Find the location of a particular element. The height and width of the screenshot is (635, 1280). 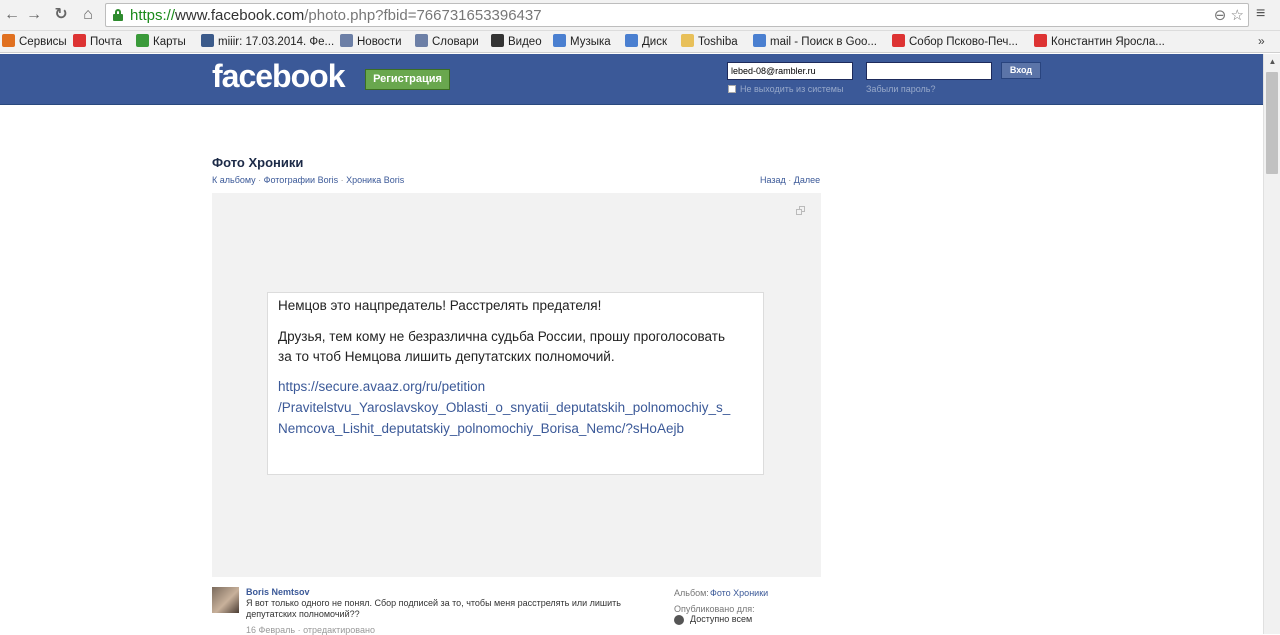

prev-link: Назад is located at coordinates (773, 180).